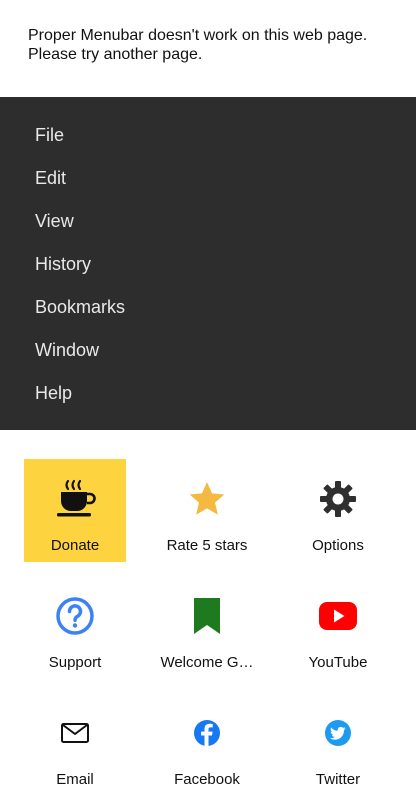 This screenshot has height=800, width=416. Describe the element at coordinates (80, 307) in the screenshot. I see `menu-item-bookmarks: Bookmarks` at that location.